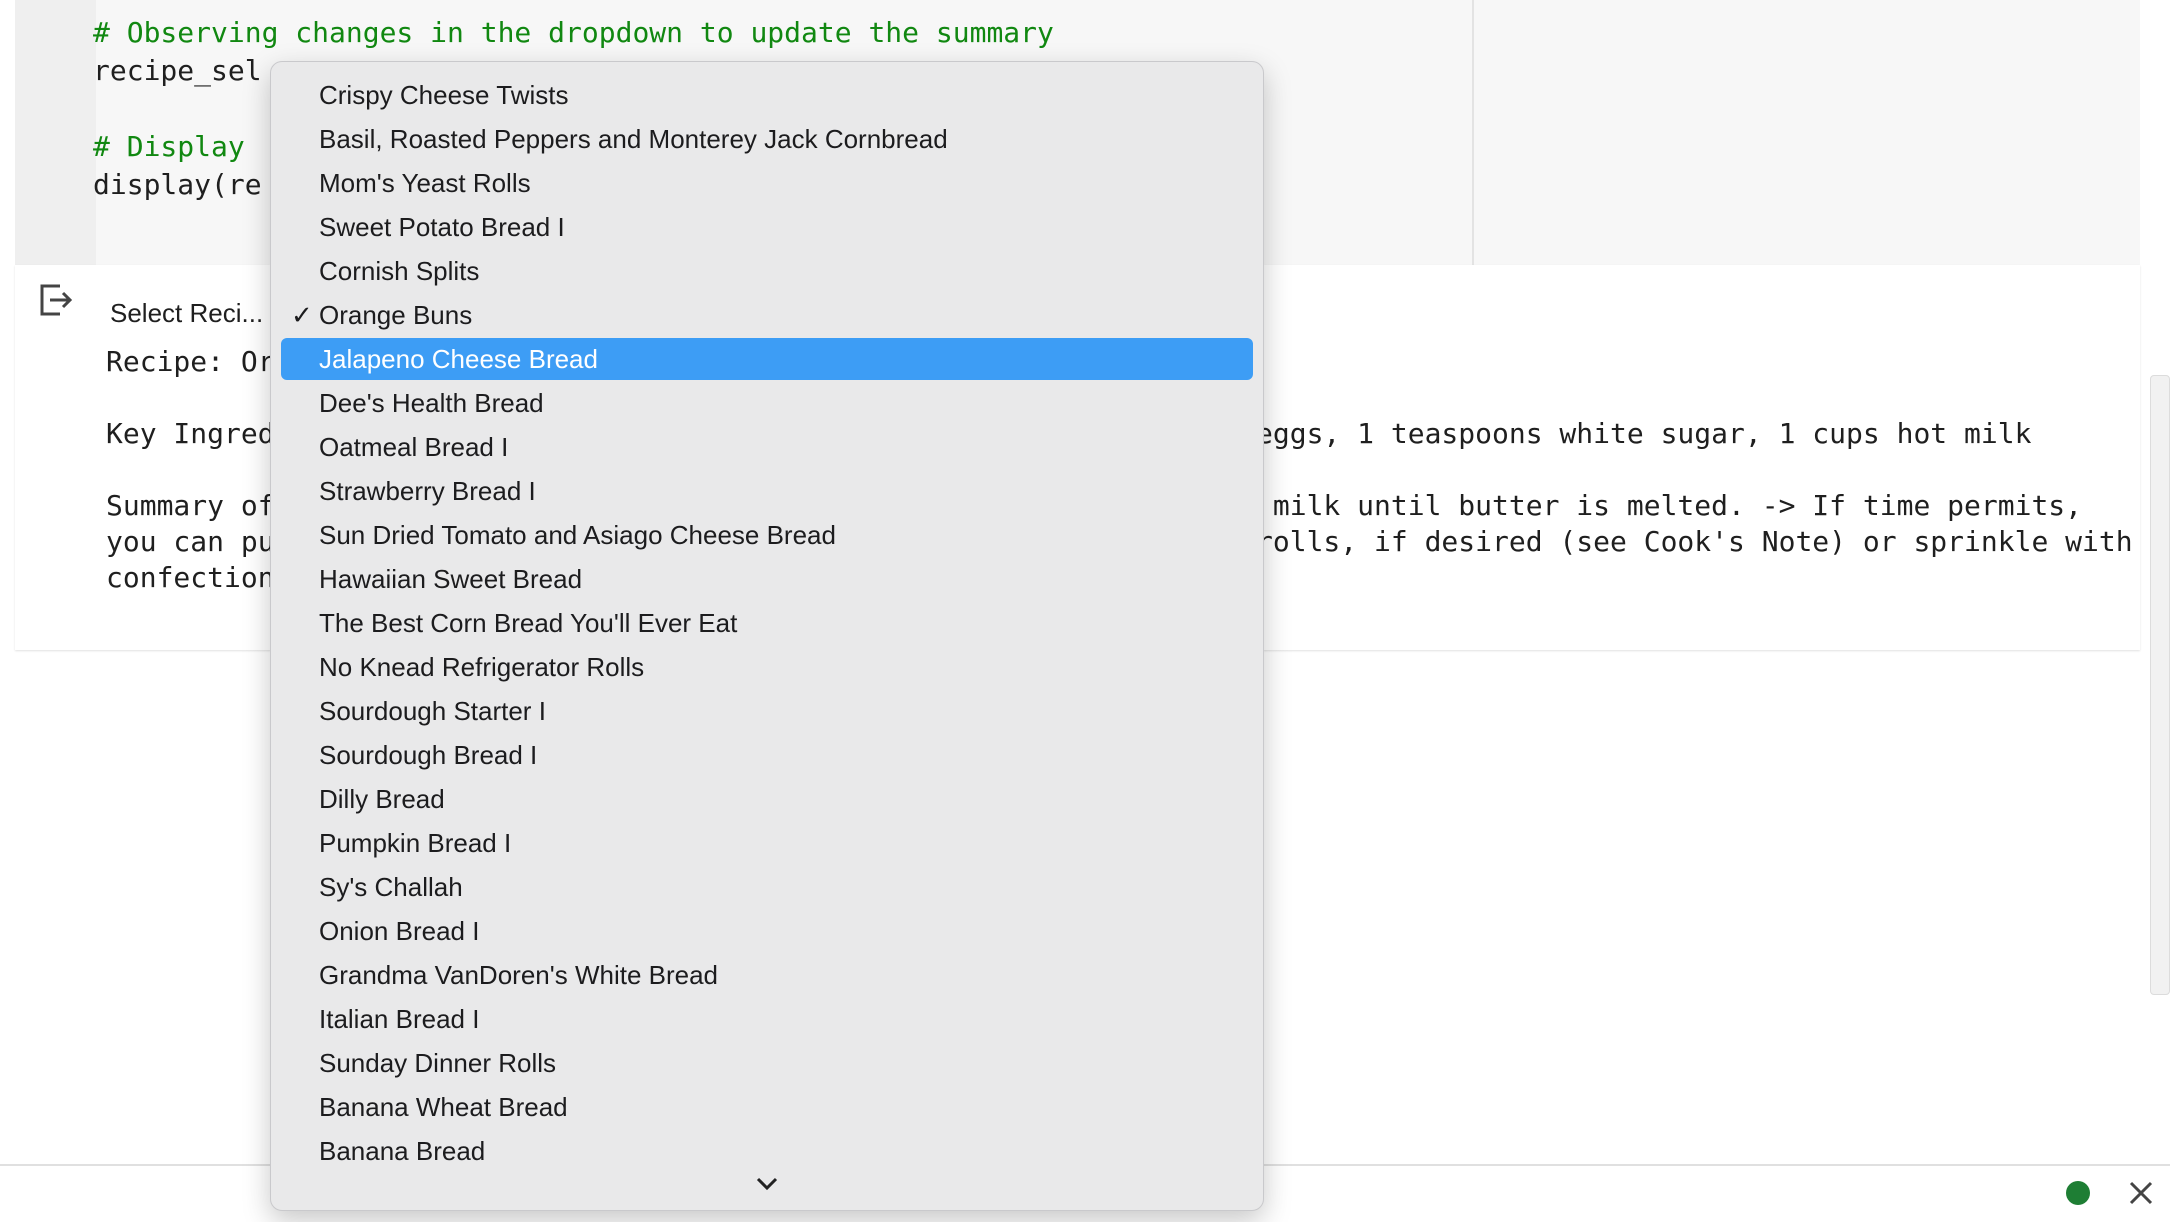  I want to click on dropdown-option: Sun Dried Tomato and Asiago Cheese Bread, so click(767, 535).